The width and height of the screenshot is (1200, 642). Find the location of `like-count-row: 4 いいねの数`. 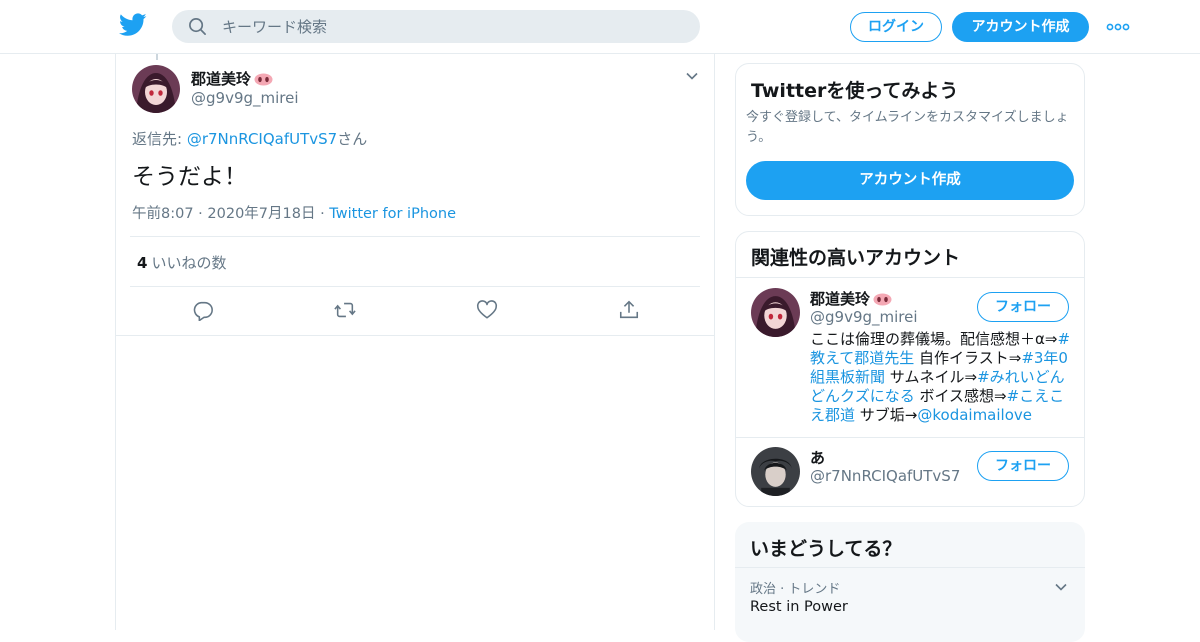

like-count-row: 4 いいねの数 is located at coordinates (181, 262).